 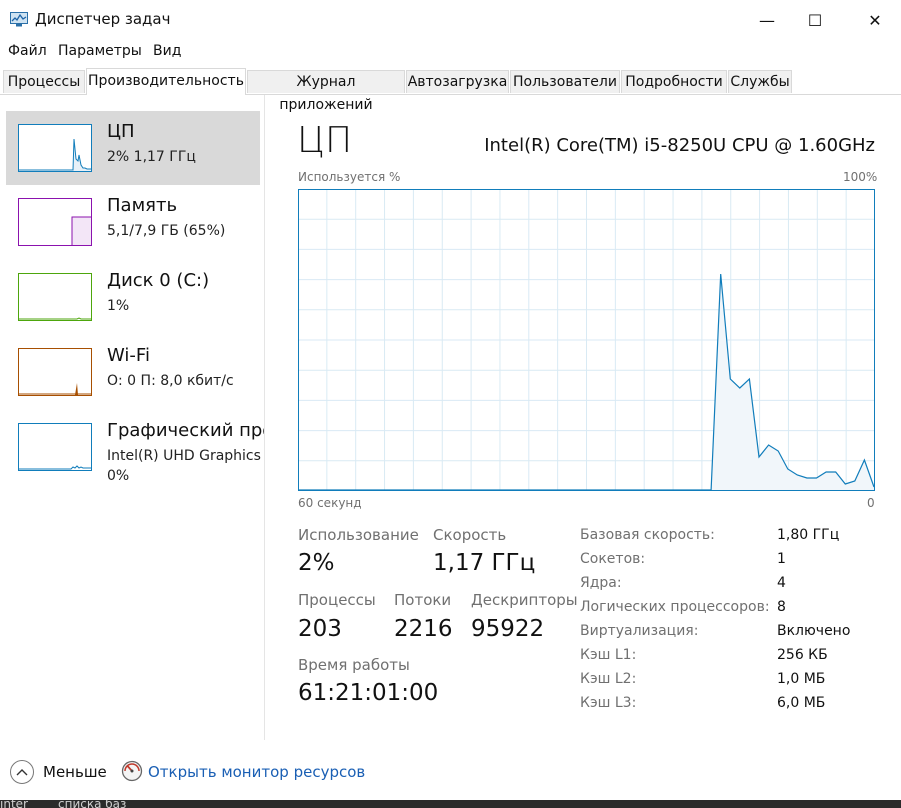 What do you see at coordinates (133, 222) in the screenshot?
I see `sidebar-item-memory: Память 5,1/7,9 ГБ (65%)` at bounding box center [133, 222].